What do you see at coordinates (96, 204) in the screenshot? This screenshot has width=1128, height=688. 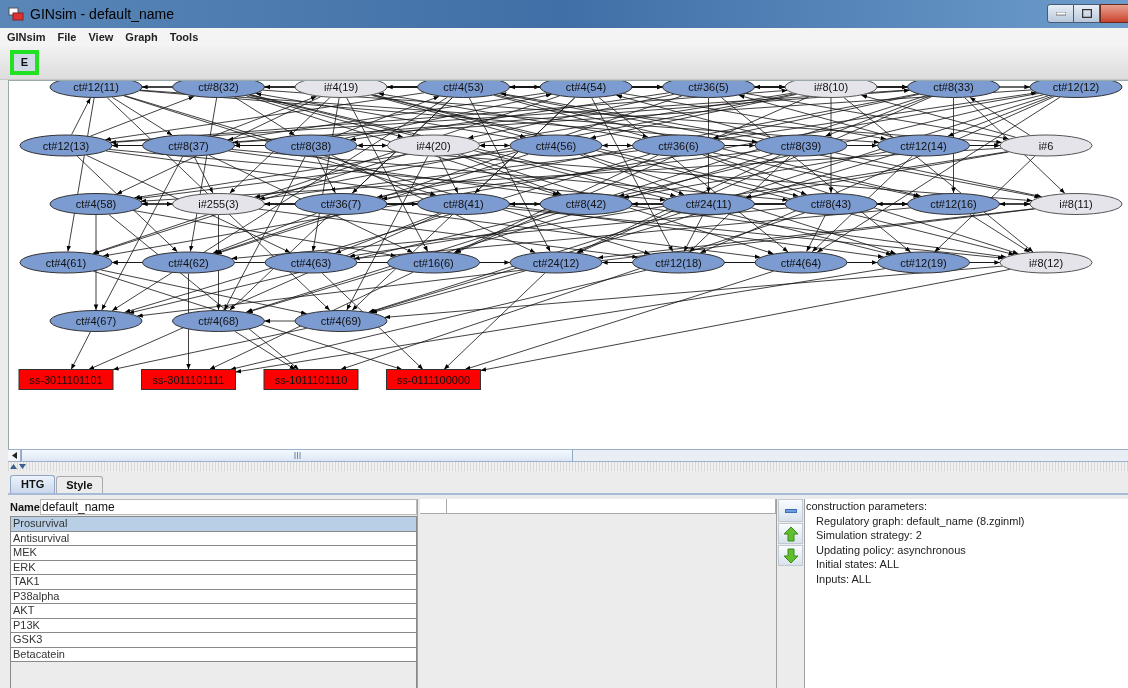 I see `graph-node: ct#4(58)` at bounding box center [96, 204].